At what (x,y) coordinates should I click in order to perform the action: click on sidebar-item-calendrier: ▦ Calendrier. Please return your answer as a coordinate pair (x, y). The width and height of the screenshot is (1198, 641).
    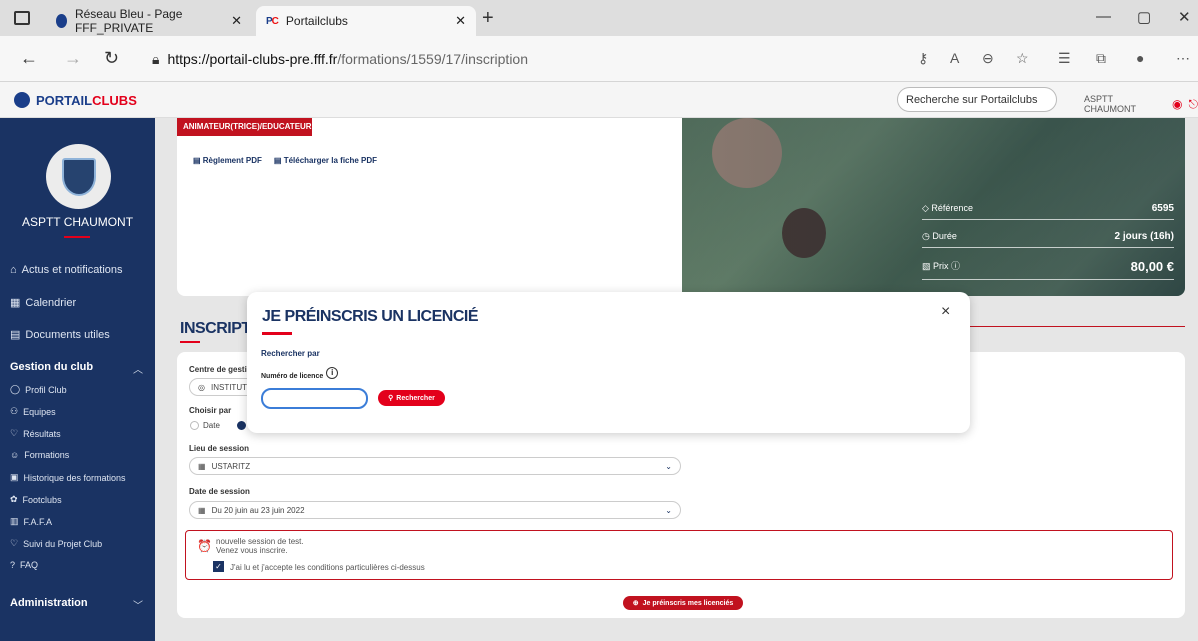
    Looking at the image, I should click on (43, 303).